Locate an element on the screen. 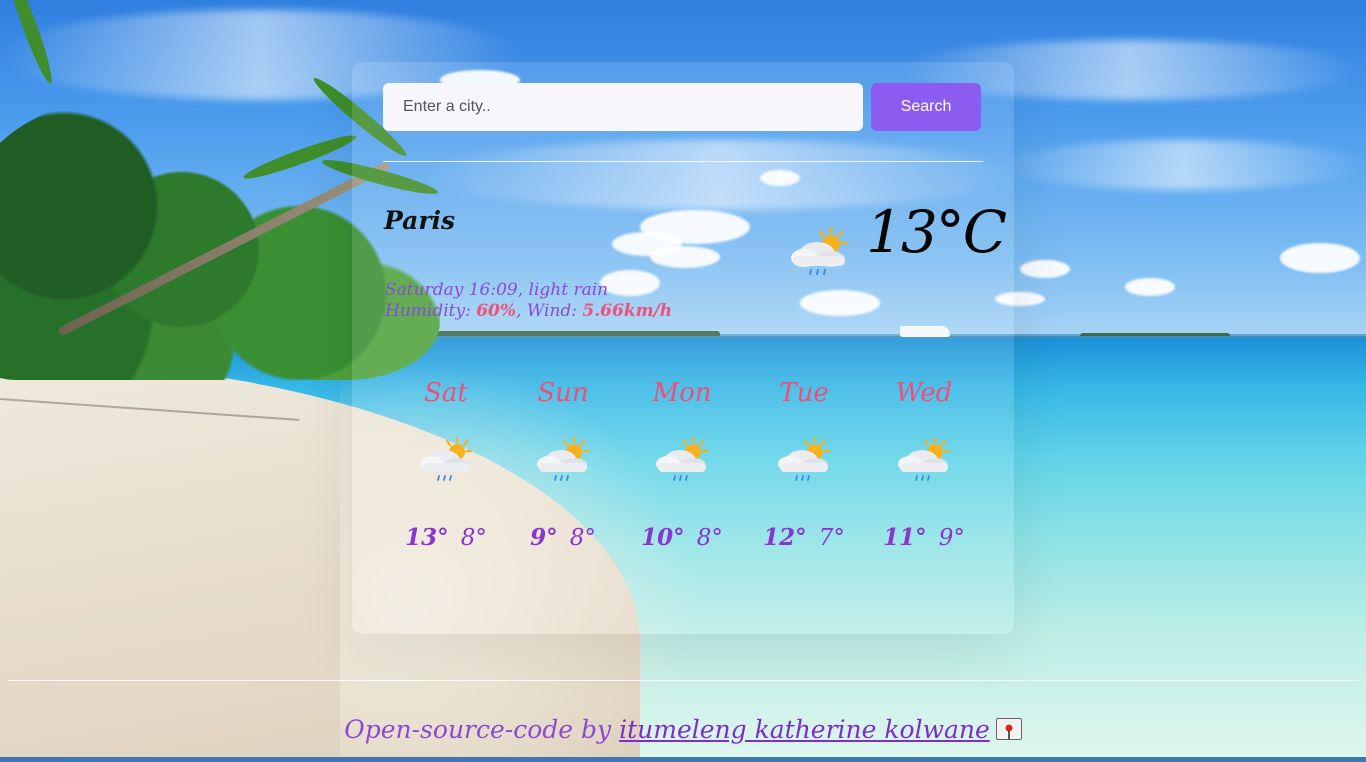  forecast-day: Sat 13° 8° is located at coordinates (446, 468).